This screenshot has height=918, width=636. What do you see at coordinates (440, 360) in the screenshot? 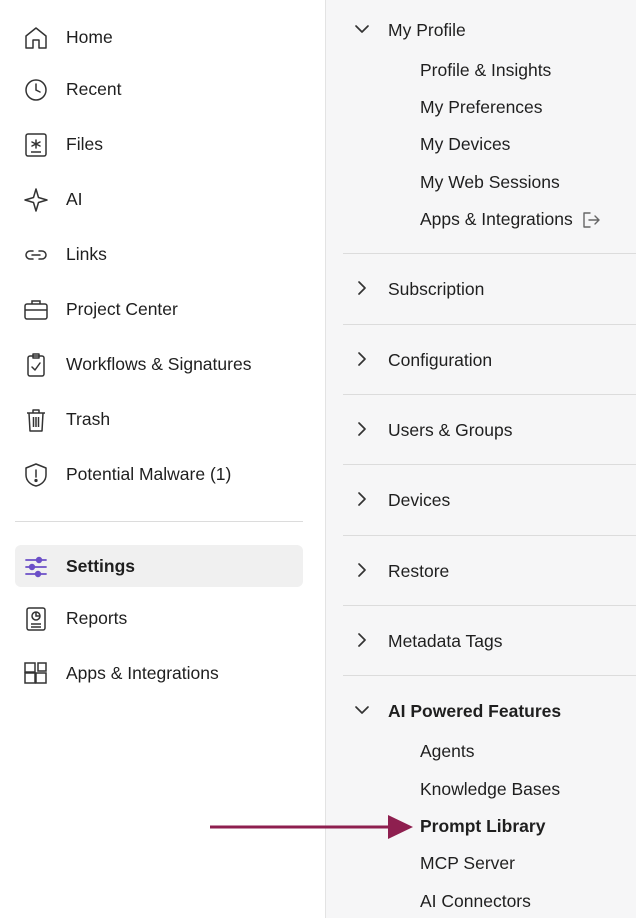
I see `section-title: Configuration` at bounding box center [440, 360].